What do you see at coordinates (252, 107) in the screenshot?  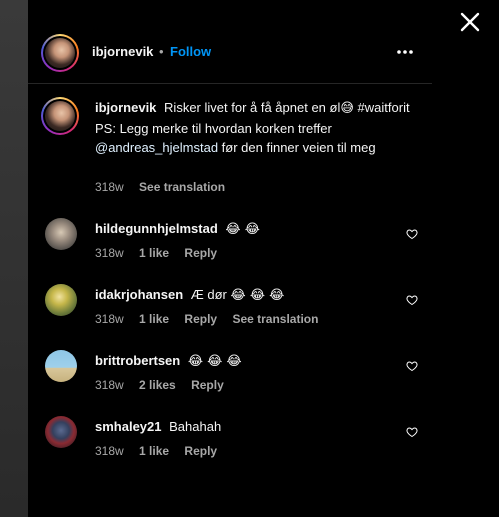 I see `caption-text-1: Risker livet for å få åpnet en øl` at bounding box center [252, 107].